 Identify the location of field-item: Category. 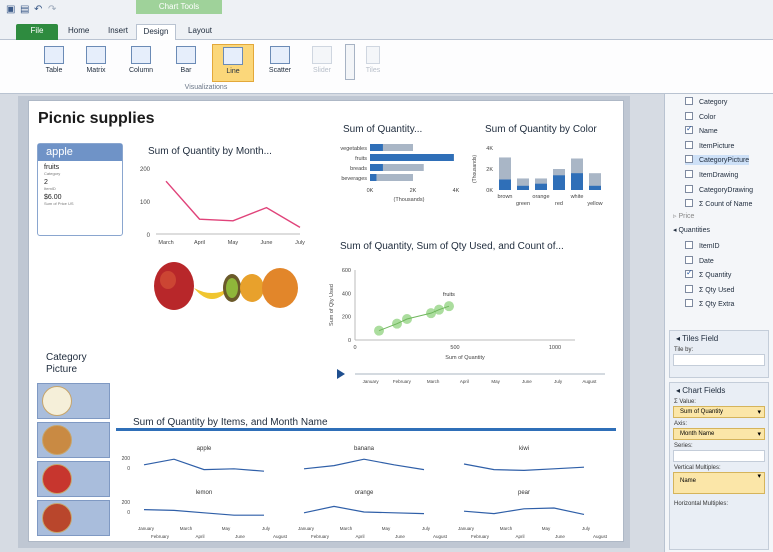
(706, 102).